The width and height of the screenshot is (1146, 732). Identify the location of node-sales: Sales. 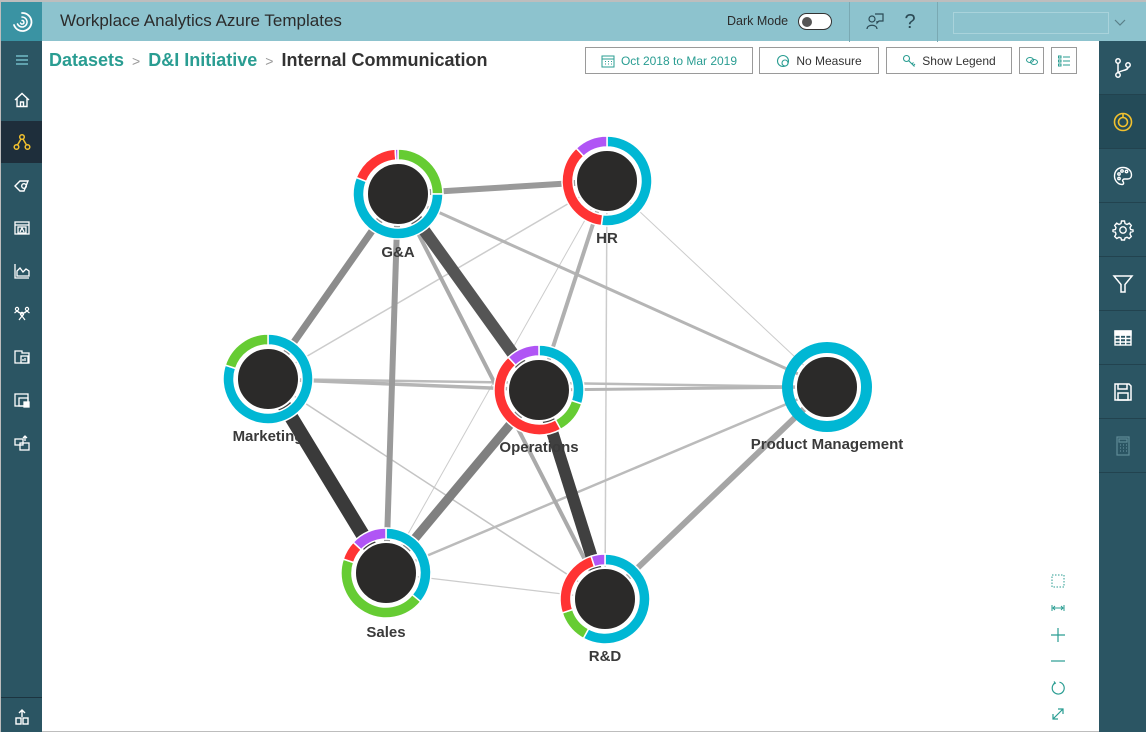
(386, 584).